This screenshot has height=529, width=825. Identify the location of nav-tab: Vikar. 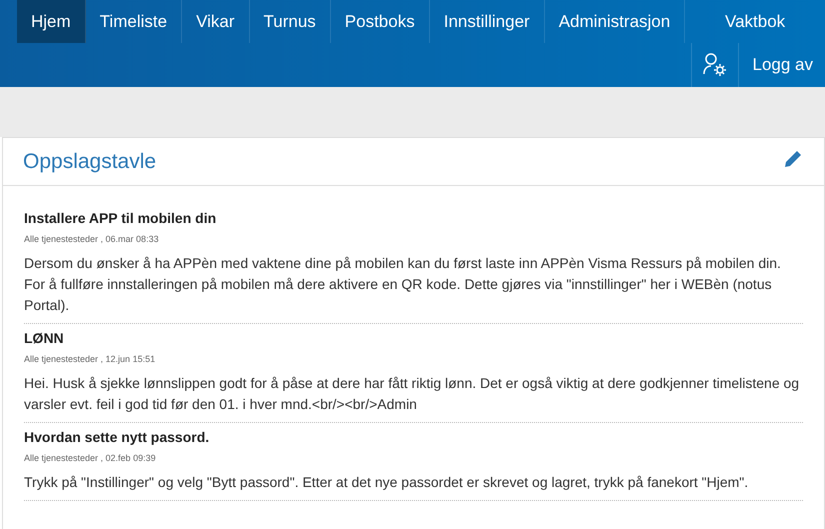
(216, 21).